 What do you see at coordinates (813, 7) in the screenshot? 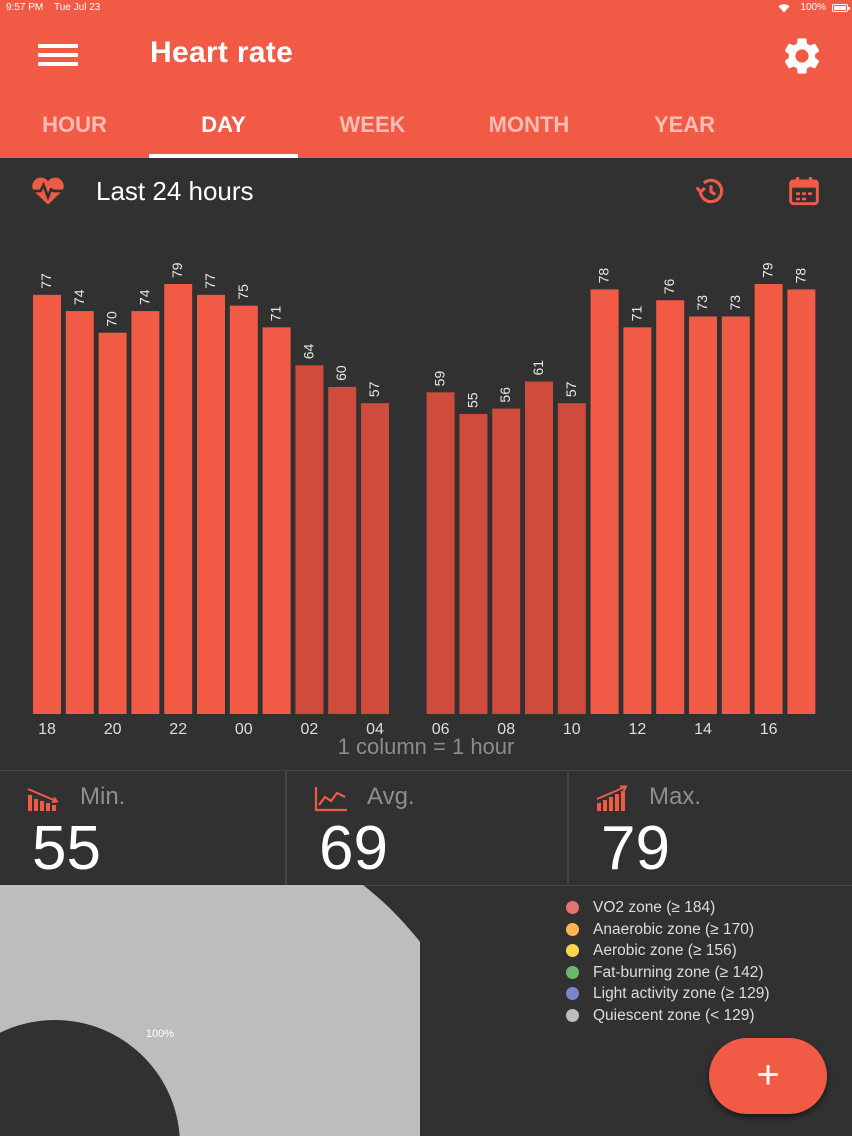
I see `battery-percent: 100%` at bounding box center [813, 7].